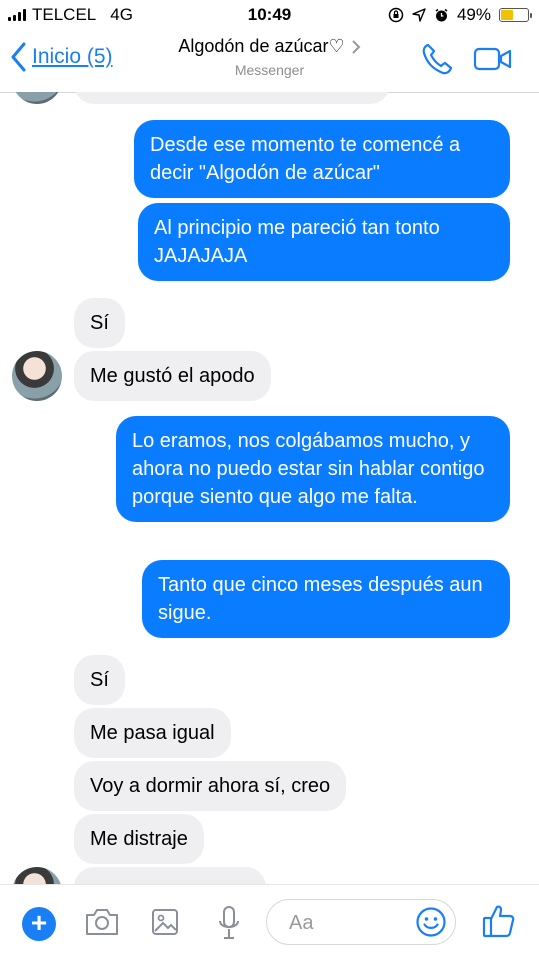 The width and height of the screenshot is (539, 961). What do you see at coordinates (269, 70) in the screenshot?
I see `conversation-subtitle: Messenger` at bounding box center [269, 70].